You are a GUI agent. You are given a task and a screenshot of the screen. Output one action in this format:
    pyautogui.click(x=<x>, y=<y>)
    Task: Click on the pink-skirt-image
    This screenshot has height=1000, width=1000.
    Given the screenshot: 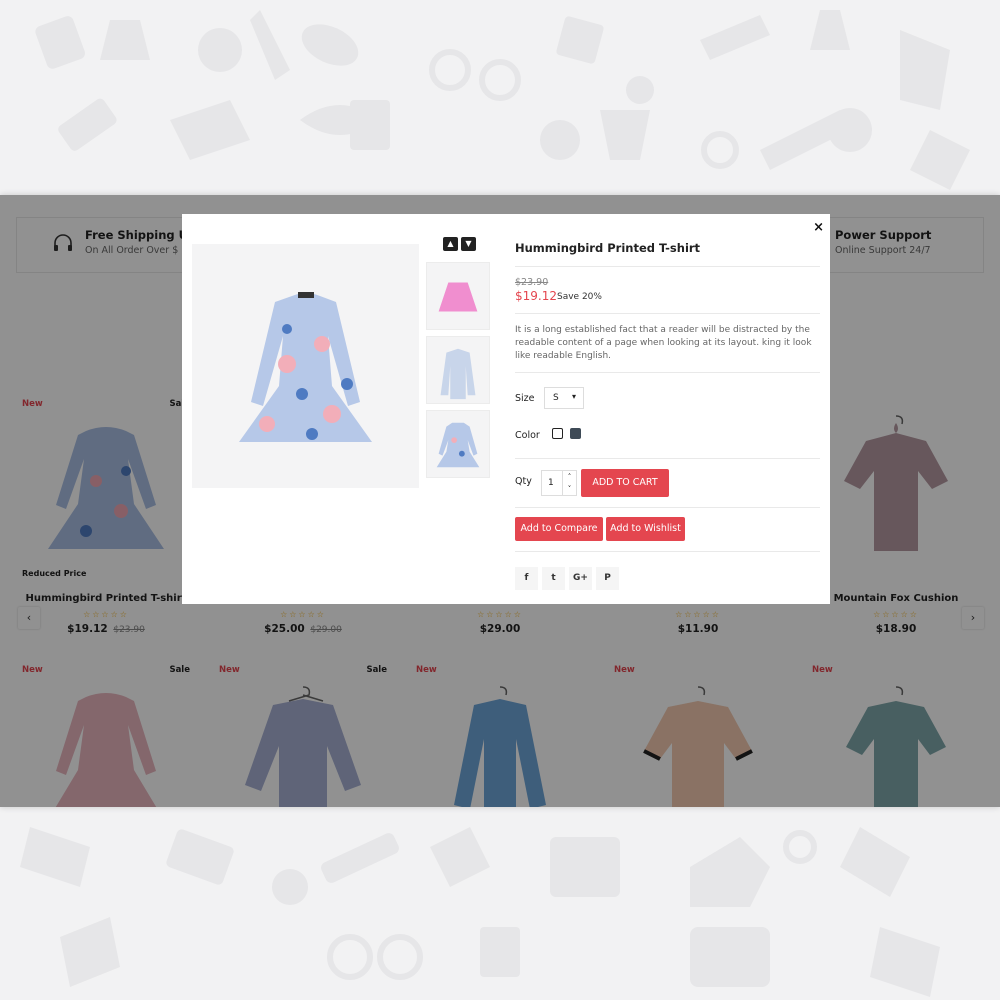 What is the action you would take?
    pyautogui.click(x=458, y=297)
    